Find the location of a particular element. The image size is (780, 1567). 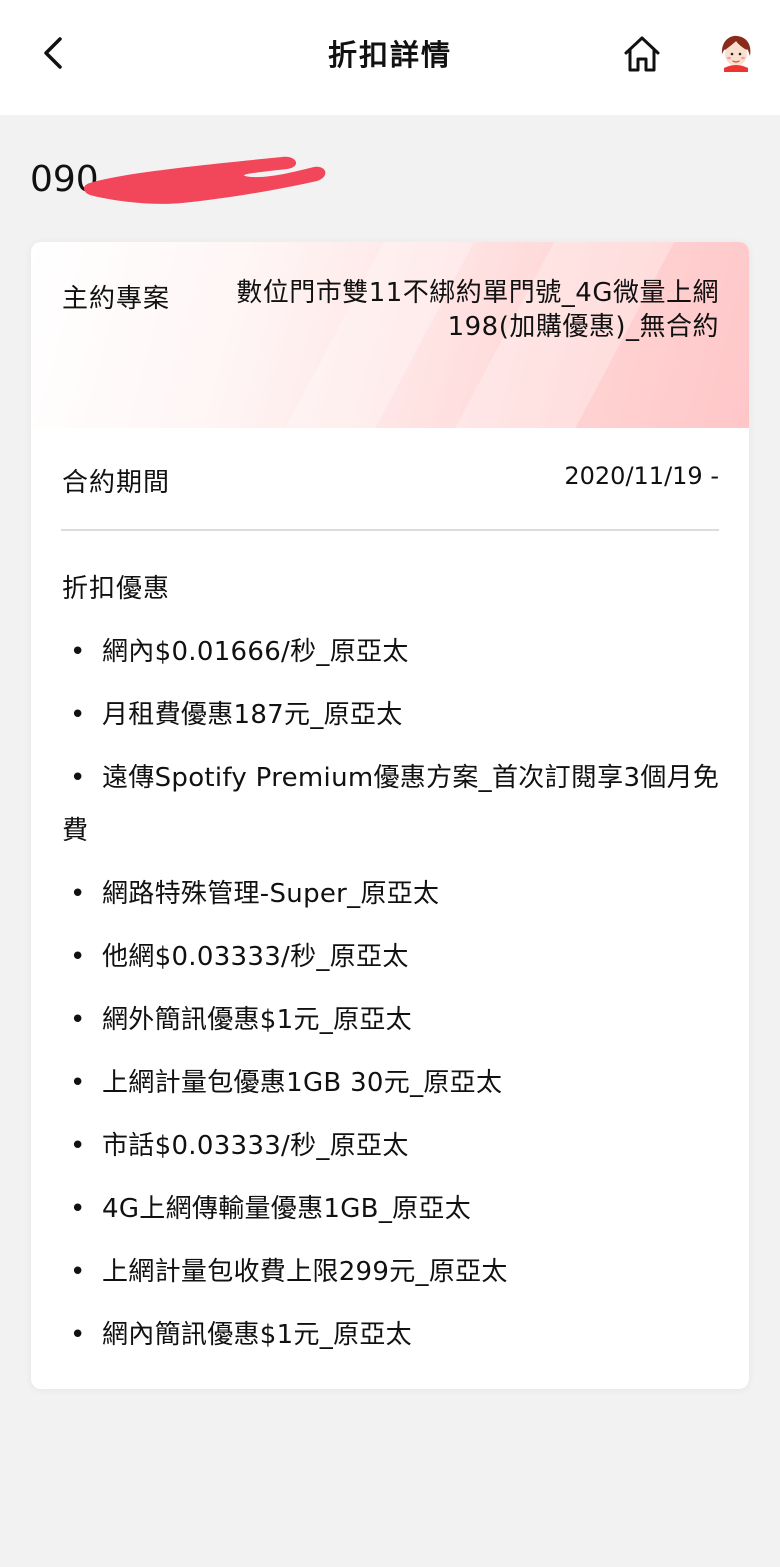

plan-name: 數位門市雙11不綁約單門號_4G微量上網198(加購優惠)_無合約 is located at coordinates (477, 310).